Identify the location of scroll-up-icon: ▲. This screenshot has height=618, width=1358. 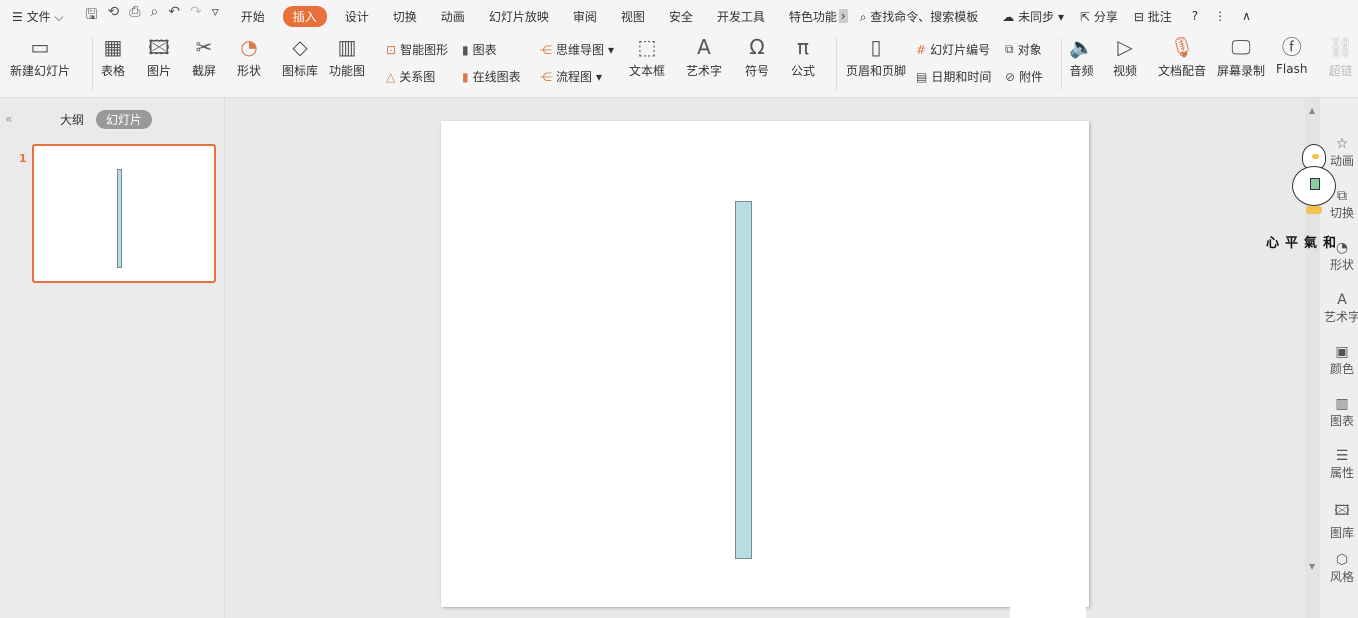
(1312, 110).